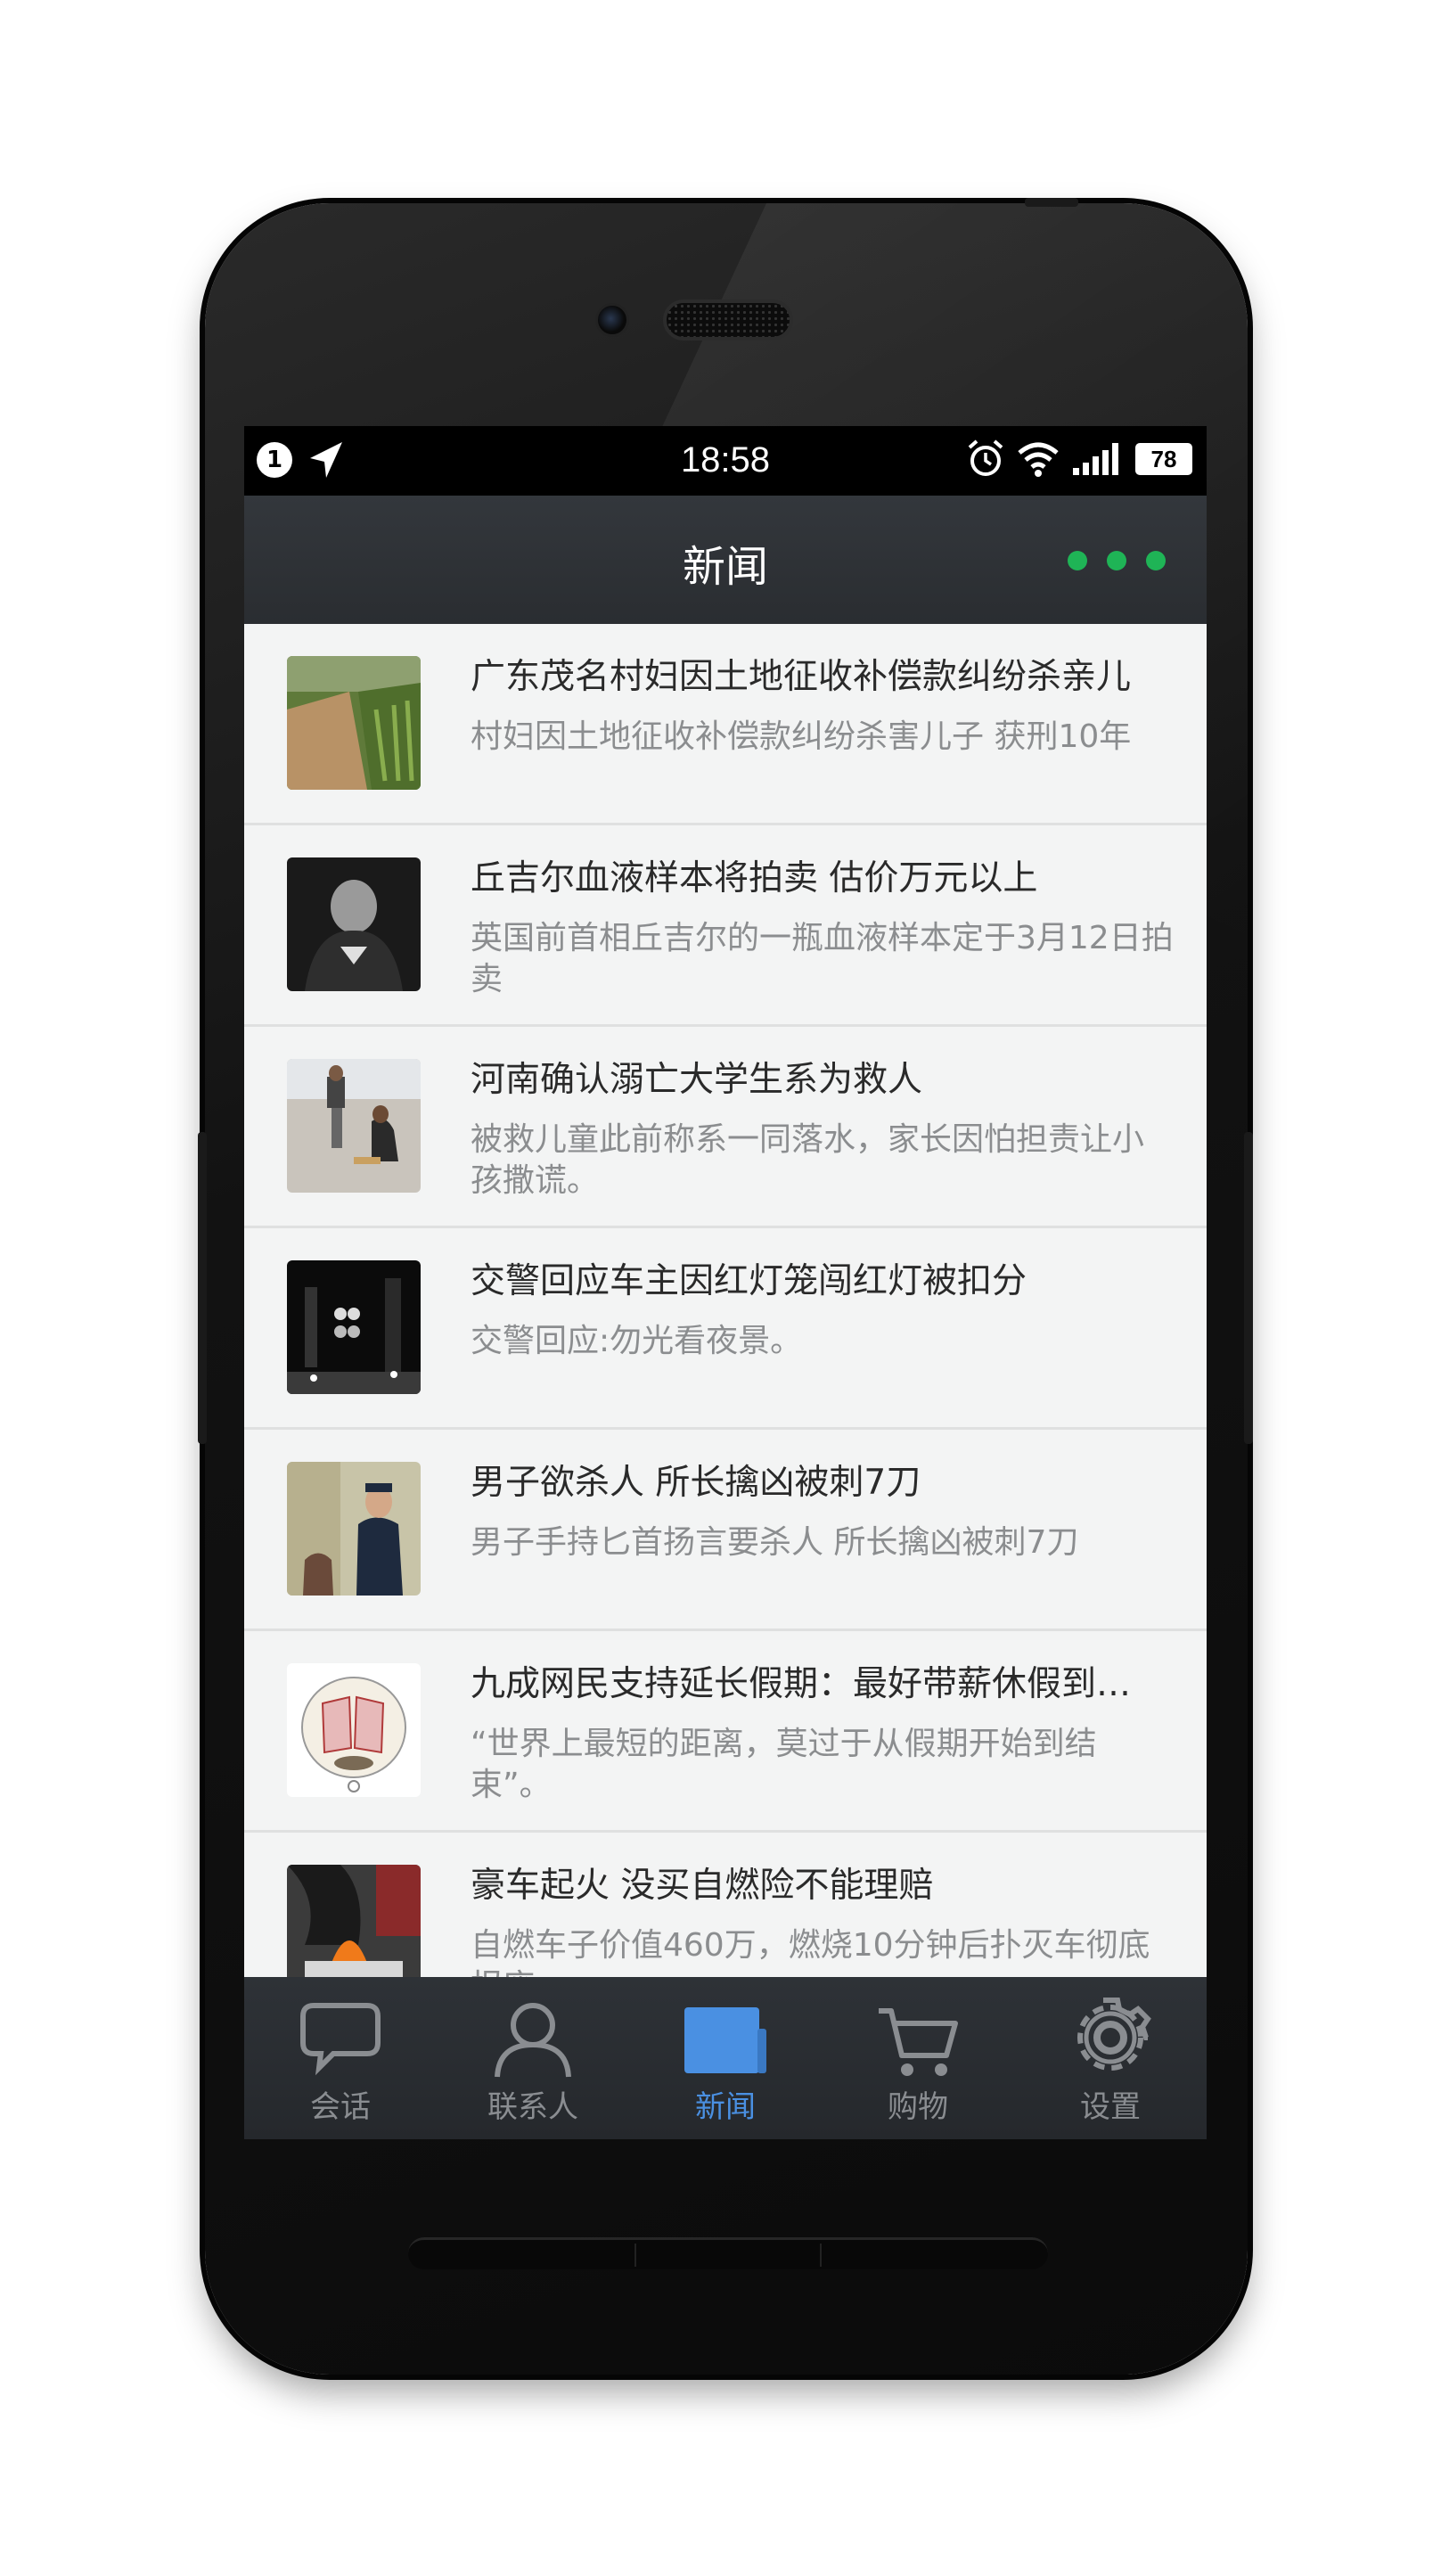 Image resolution: width=1449 pixels, height=2576 pixels. What do you see at coordinates (1095, 459) in the screenshot?
I see `signal-icon` at bounding box center [1095, 459].